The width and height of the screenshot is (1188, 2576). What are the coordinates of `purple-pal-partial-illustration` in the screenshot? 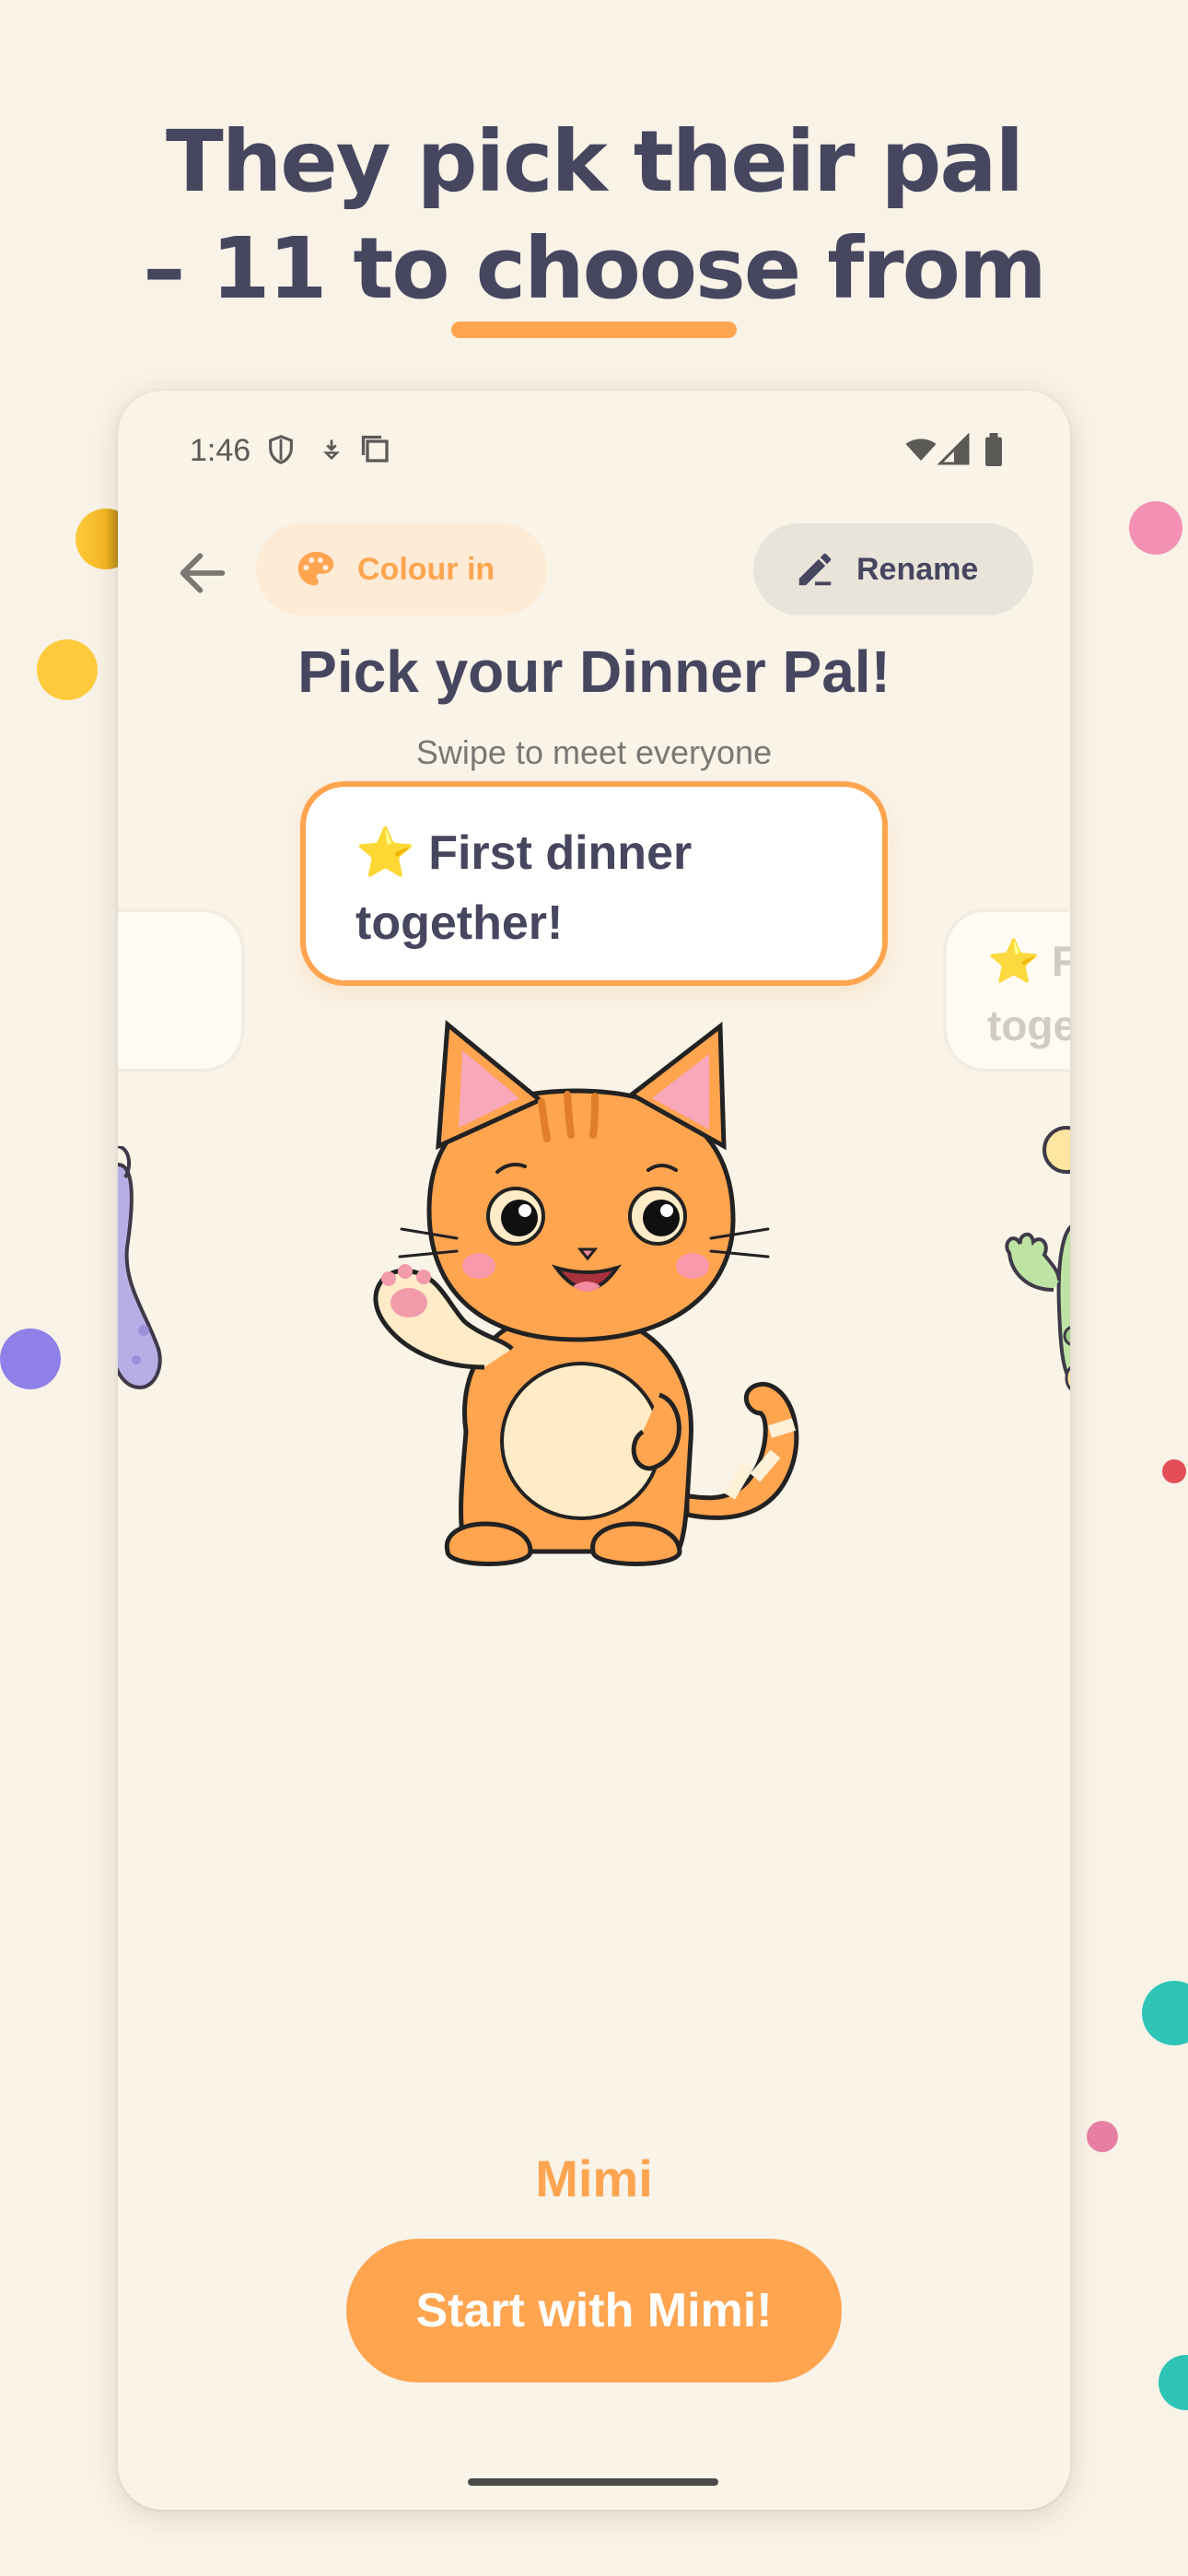 It's located at (140, 1268).